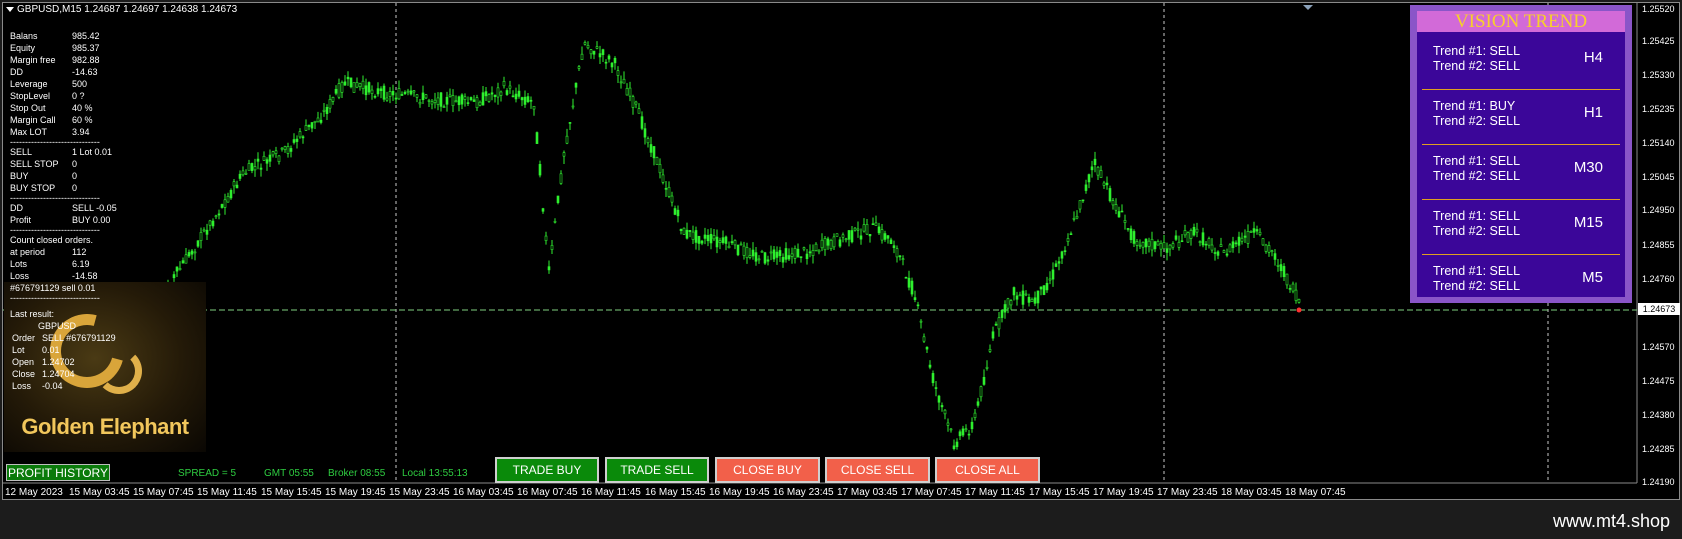 The image size is (1682, 539). I want to click on trade-sell-button: TRADE SELL, so click(657, 470).